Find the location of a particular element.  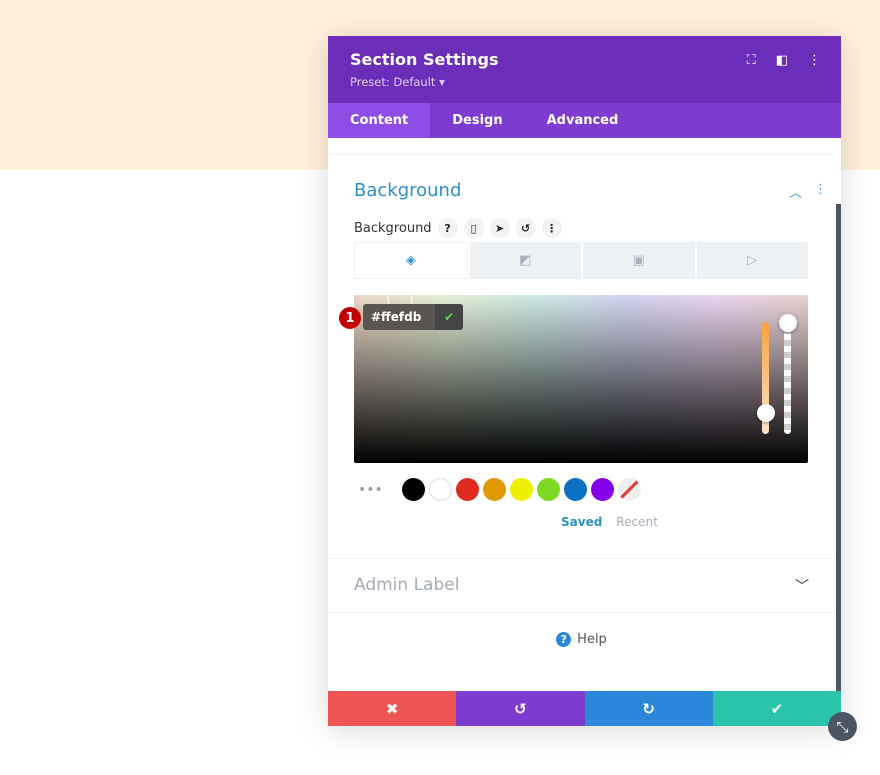

alpha-slider-handle is located at coordinates (788, 323).